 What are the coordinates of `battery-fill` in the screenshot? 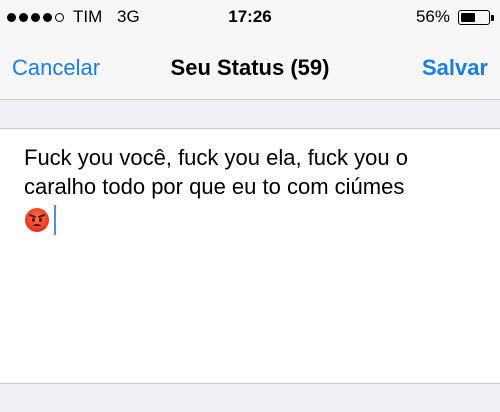 It's located at (468, 17).